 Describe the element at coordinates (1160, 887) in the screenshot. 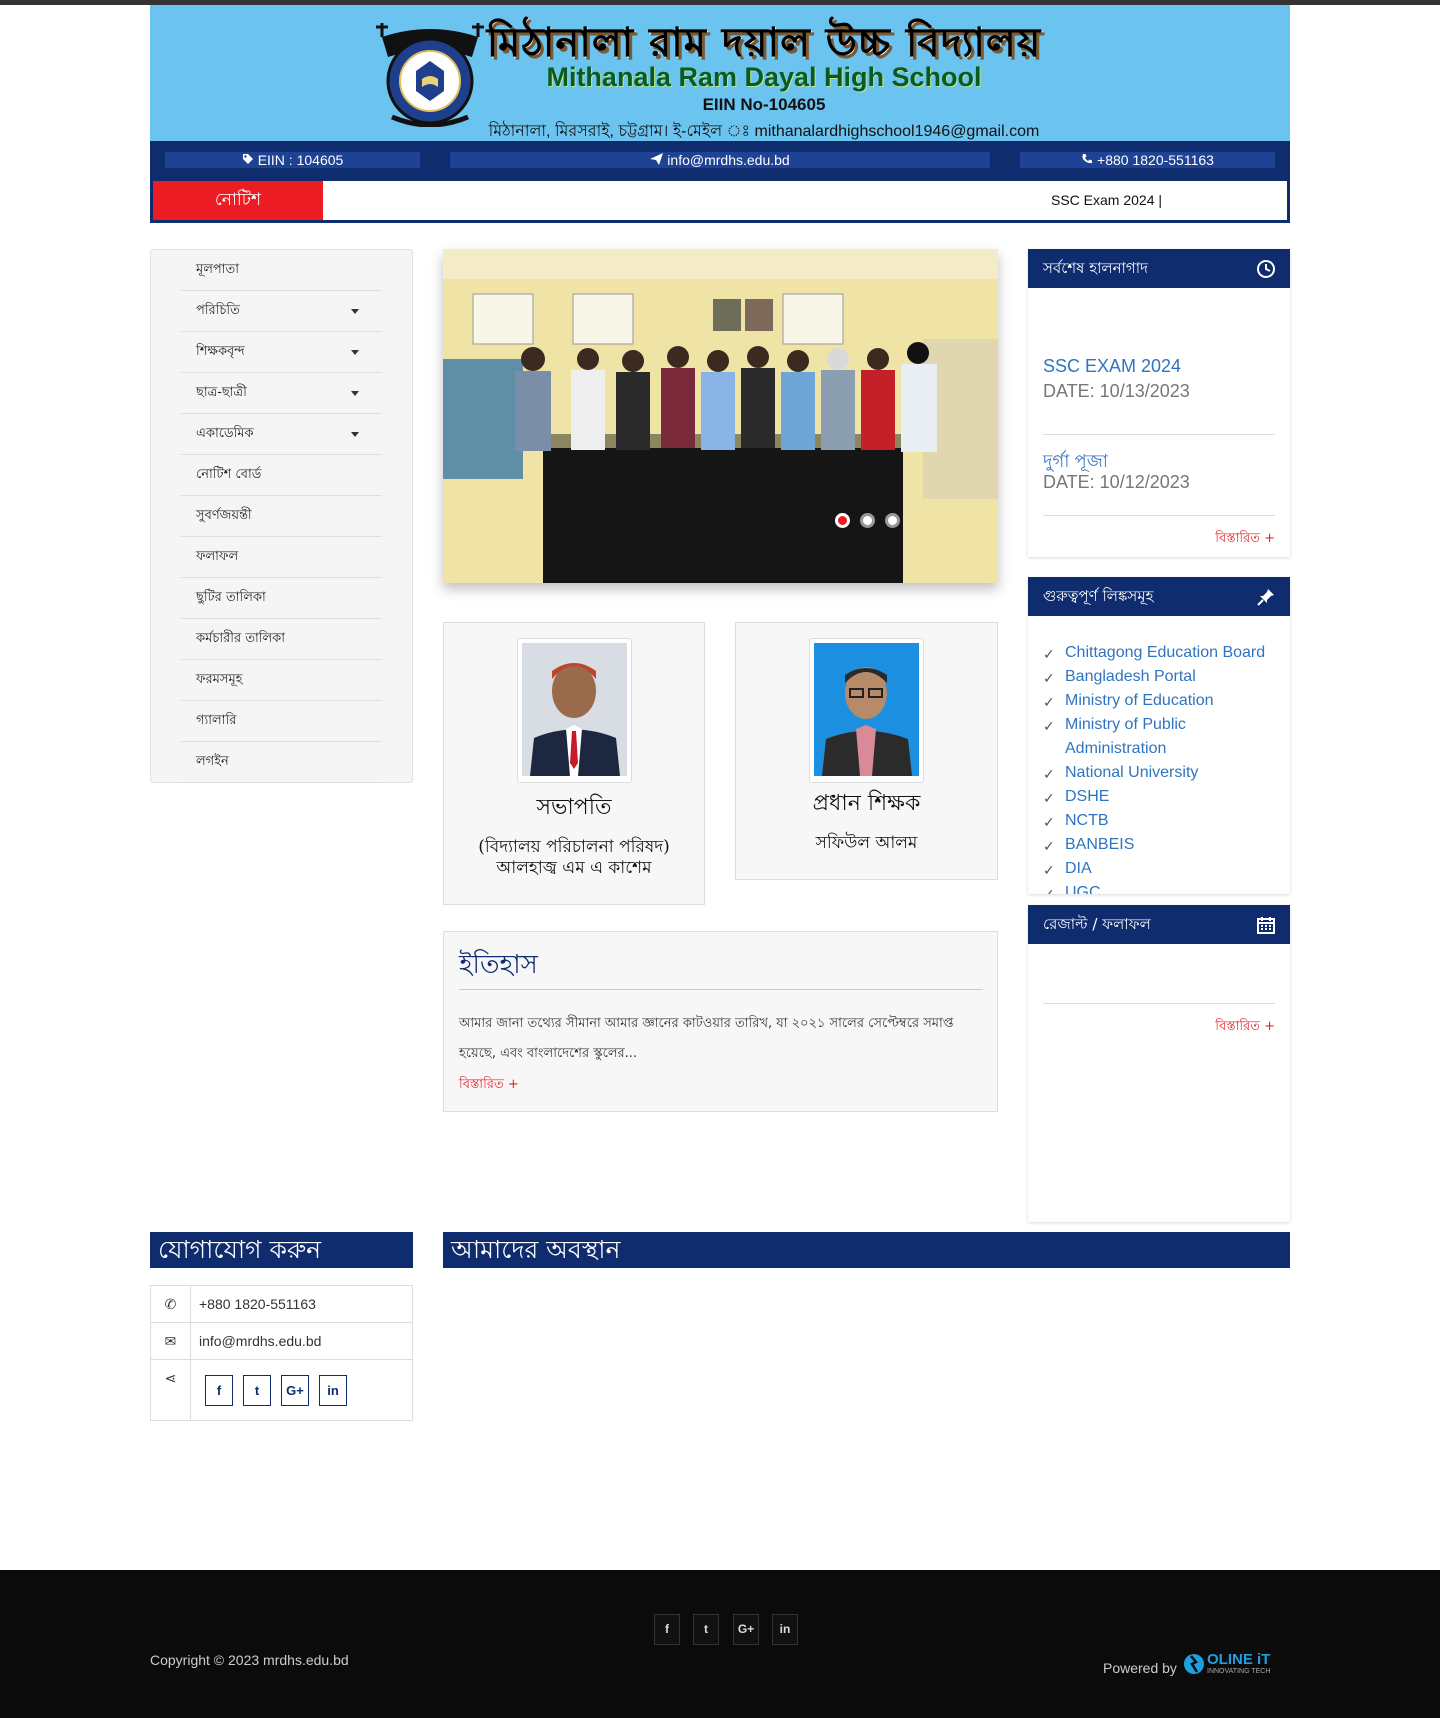

I see `link-item: ✓ UGC` at that location.